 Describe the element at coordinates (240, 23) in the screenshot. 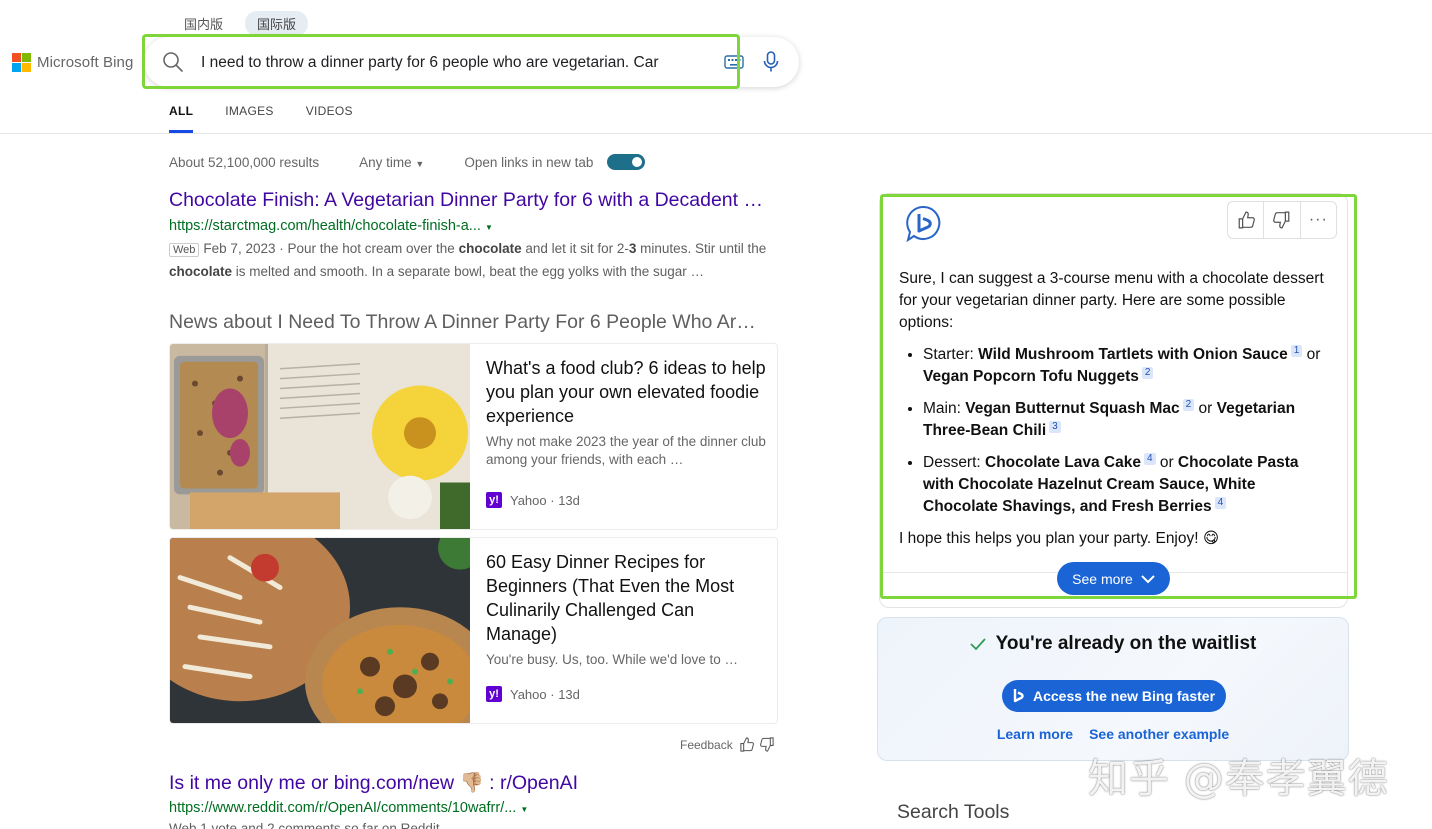

I see `region-tabs: 国内版 国际版` at that location.